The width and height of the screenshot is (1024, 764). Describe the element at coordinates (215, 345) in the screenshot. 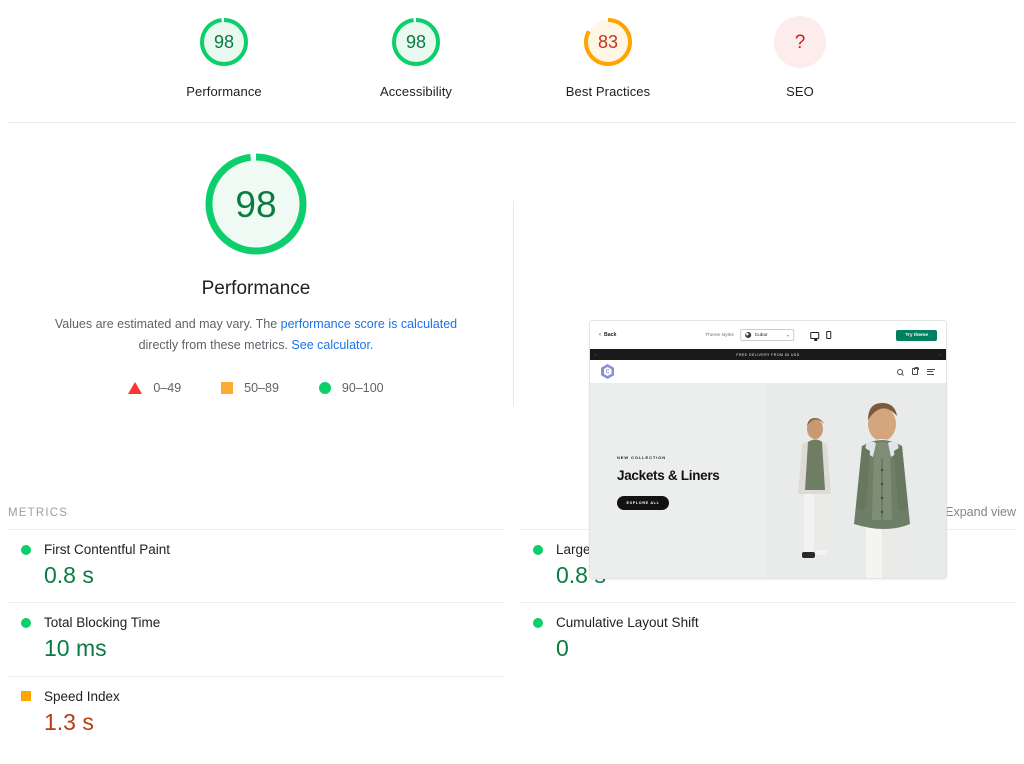

I see `disclaimer-text-2: directly from these metrics.` at that location.